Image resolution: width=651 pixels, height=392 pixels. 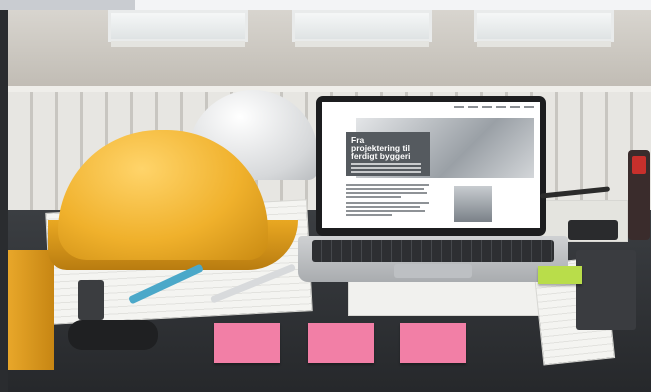 What do you see at coordinates (113, 335) in the screenshot?
I see `hammer` at bounding box center [113, 335].